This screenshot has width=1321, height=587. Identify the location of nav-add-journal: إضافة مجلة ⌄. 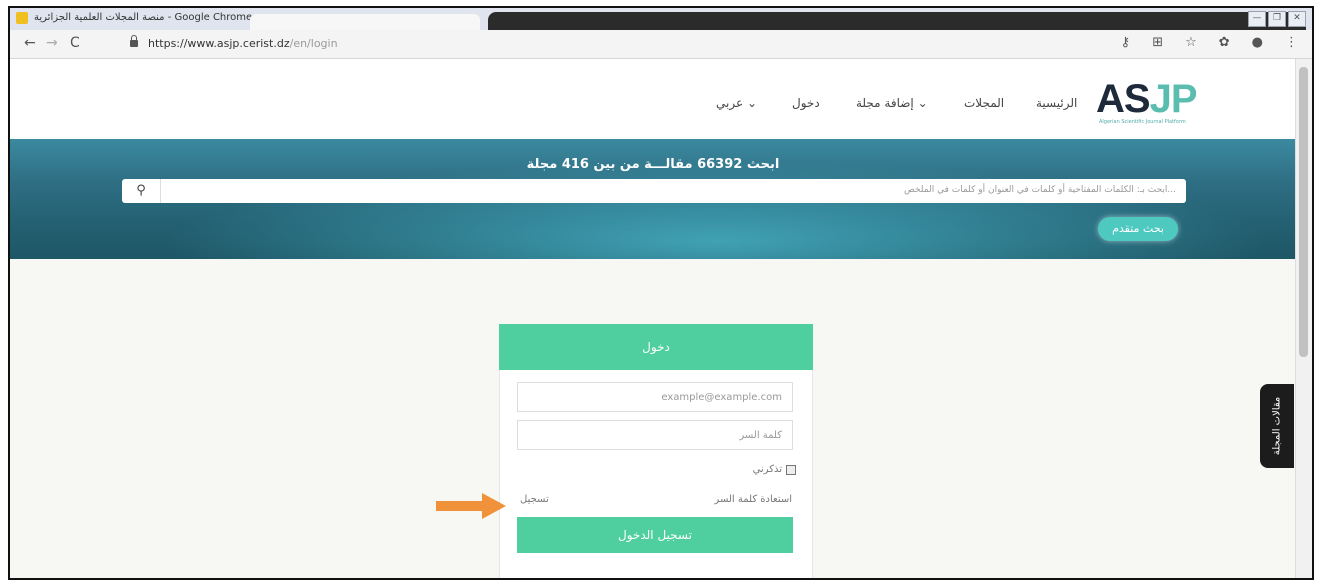
(892, 103).